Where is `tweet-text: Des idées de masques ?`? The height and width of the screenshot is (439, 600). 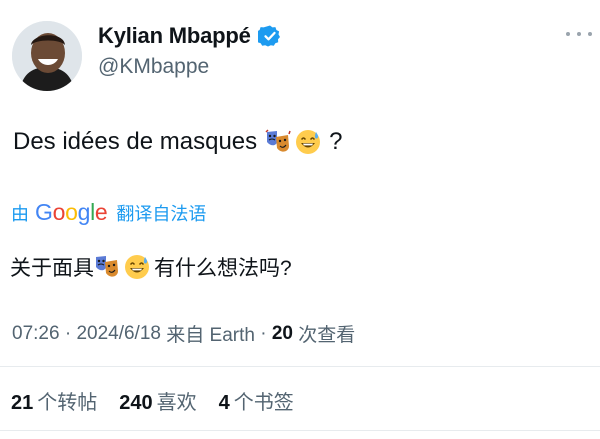
tweet-text: Des idées de masques ? is located at coordinates (178, 142).